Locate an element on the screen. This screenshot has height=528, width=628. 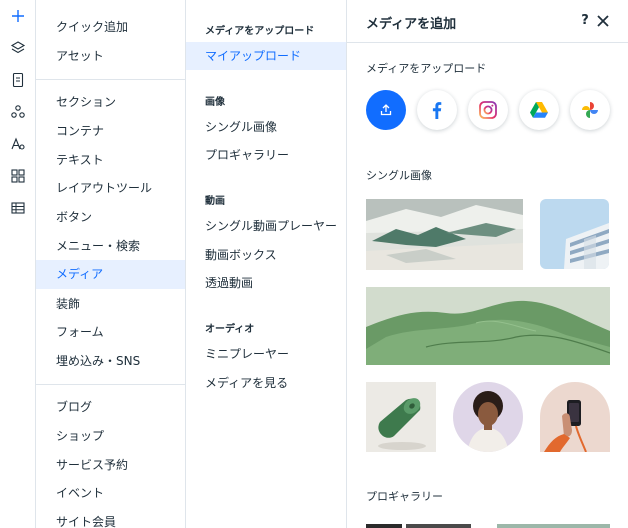
panel-header-divider is located at coordinates (487, 42).